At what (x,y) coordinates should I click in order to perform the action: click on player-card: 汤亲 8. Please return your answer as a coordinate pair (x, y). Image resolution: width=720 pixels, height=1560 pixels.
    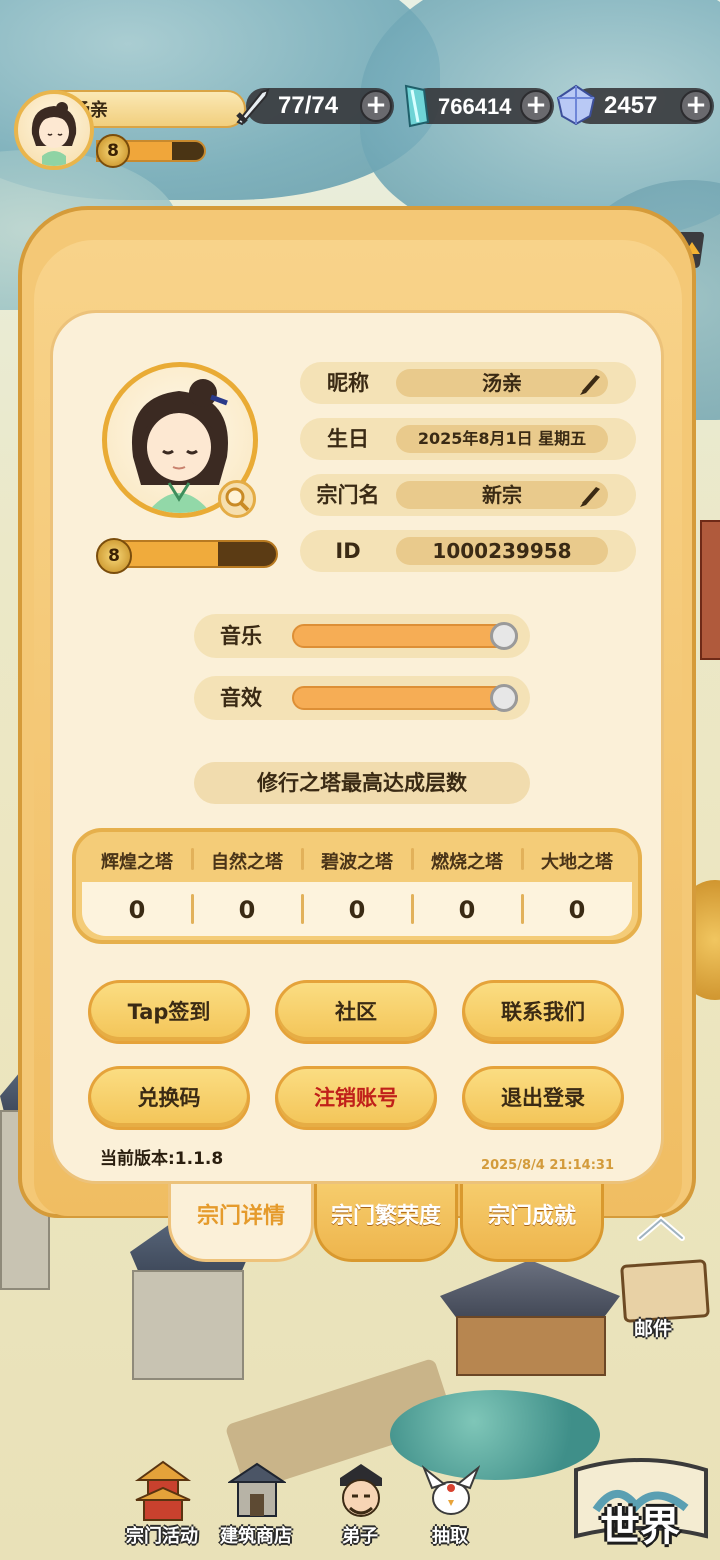
    Looking at the image, I should click on (130, 130).